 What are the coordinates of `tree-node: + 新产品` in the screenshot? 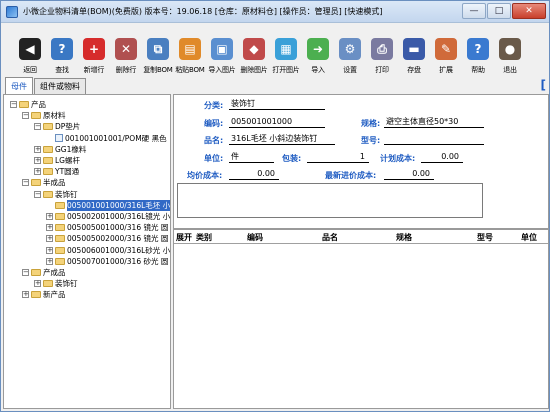 It's located at (44, 294).